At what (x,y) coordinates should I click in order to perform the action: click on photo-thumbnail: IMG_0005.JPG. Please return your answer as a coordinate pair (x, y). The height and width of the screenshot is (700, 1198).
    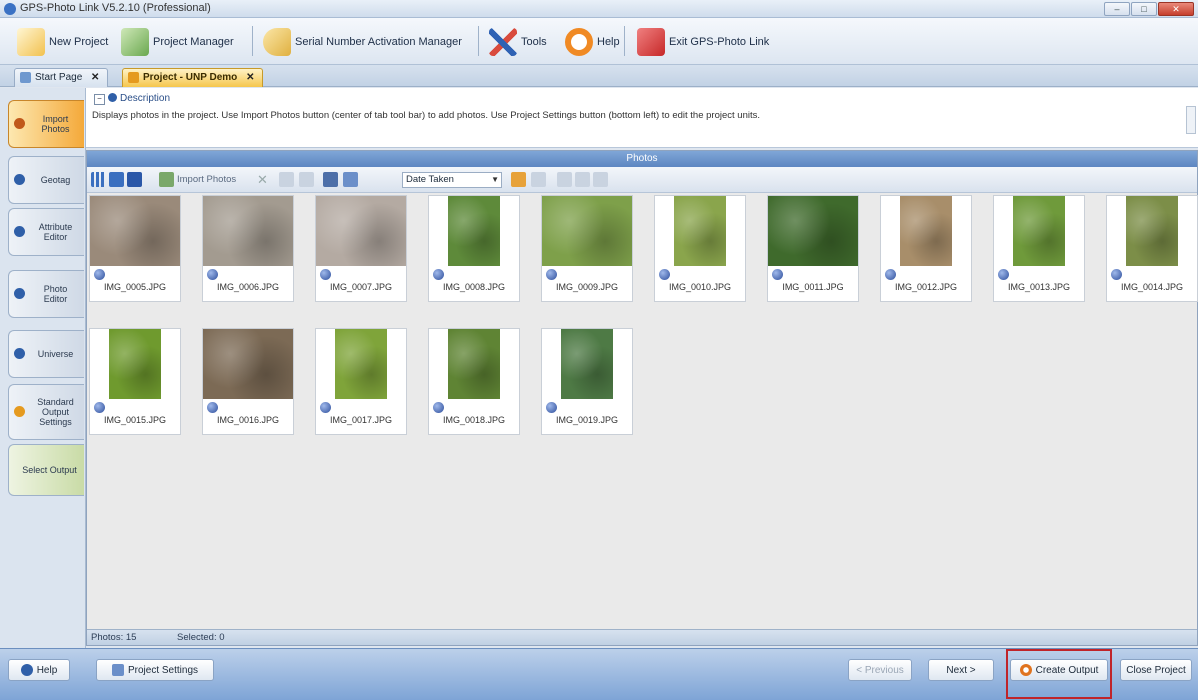
    Looking at the image, I should click on (135, 248).